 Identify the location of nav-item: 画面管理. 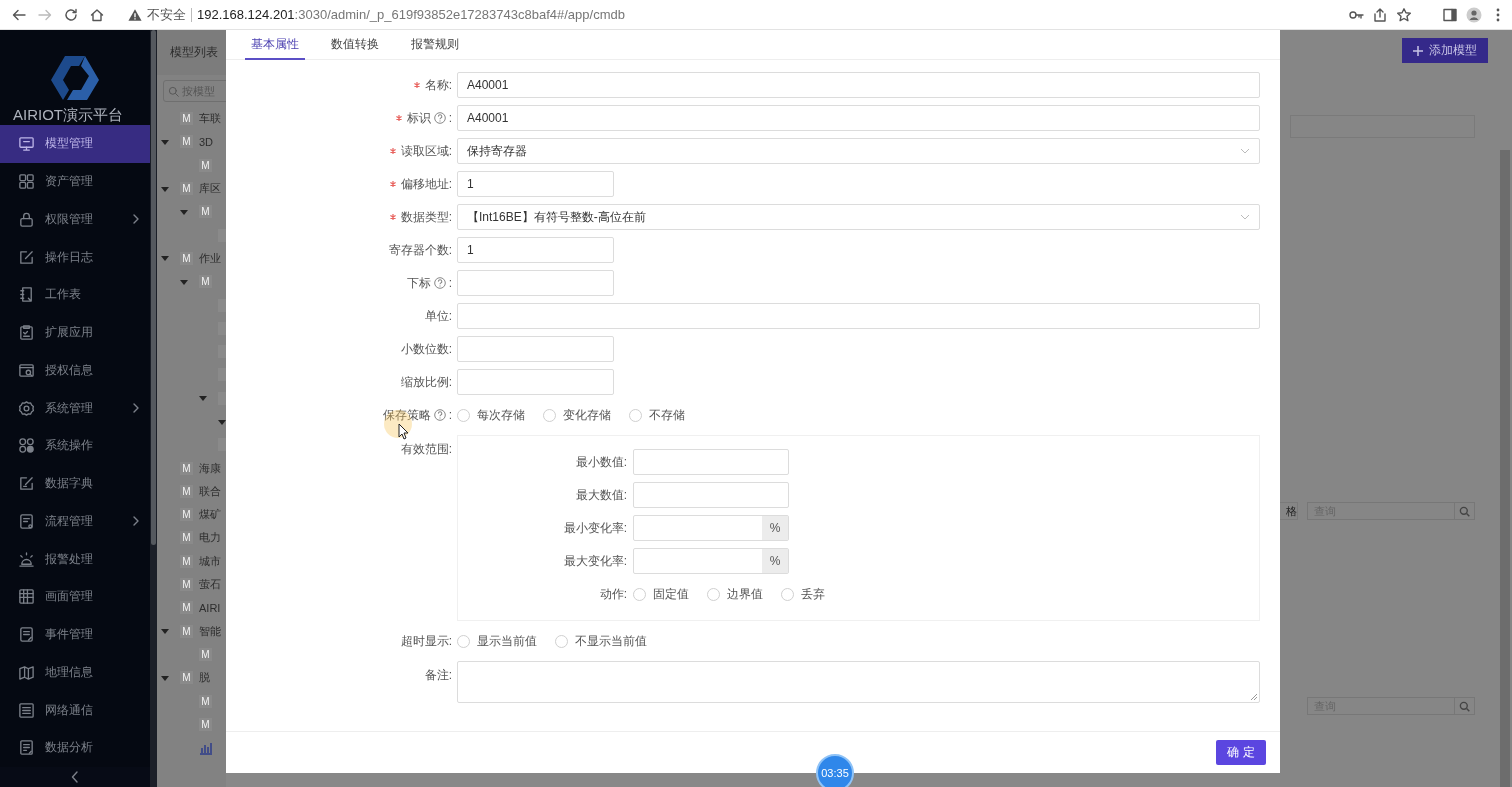
(75, 597).